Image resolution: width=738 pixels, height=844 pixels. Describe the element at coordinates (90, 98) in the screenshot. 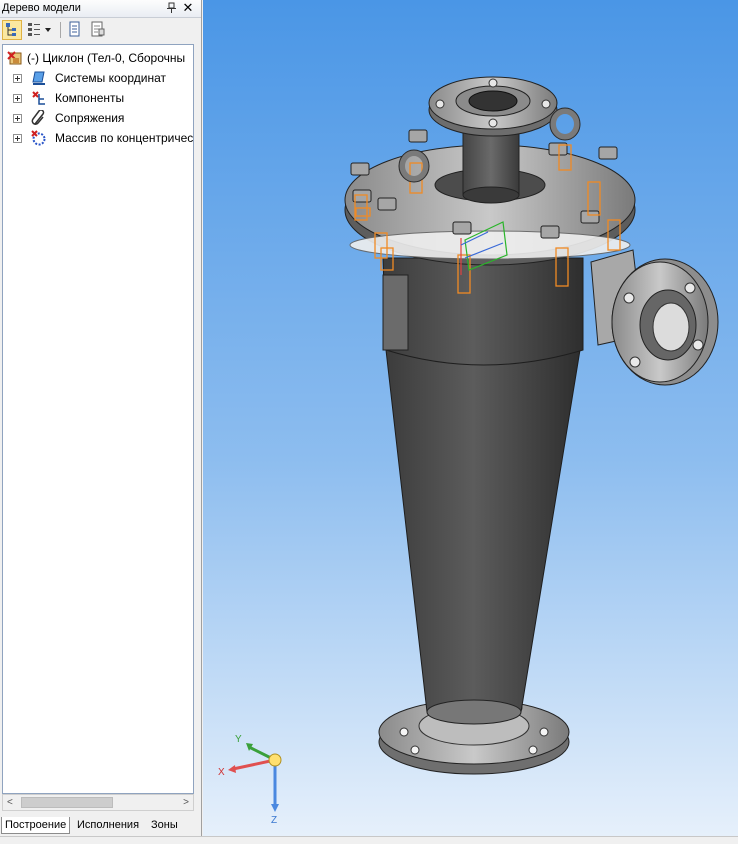

I see `tree-item-label: Компоненты` at that location.